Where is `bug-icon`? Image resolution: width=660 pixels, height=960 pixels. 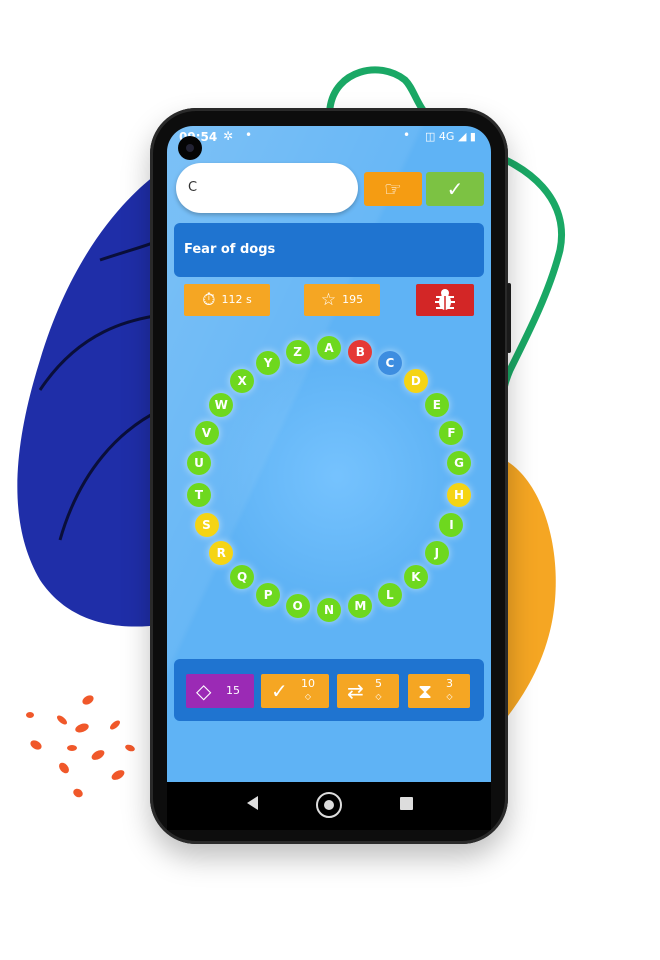 bug-icon is located at coordinates (445, 299).